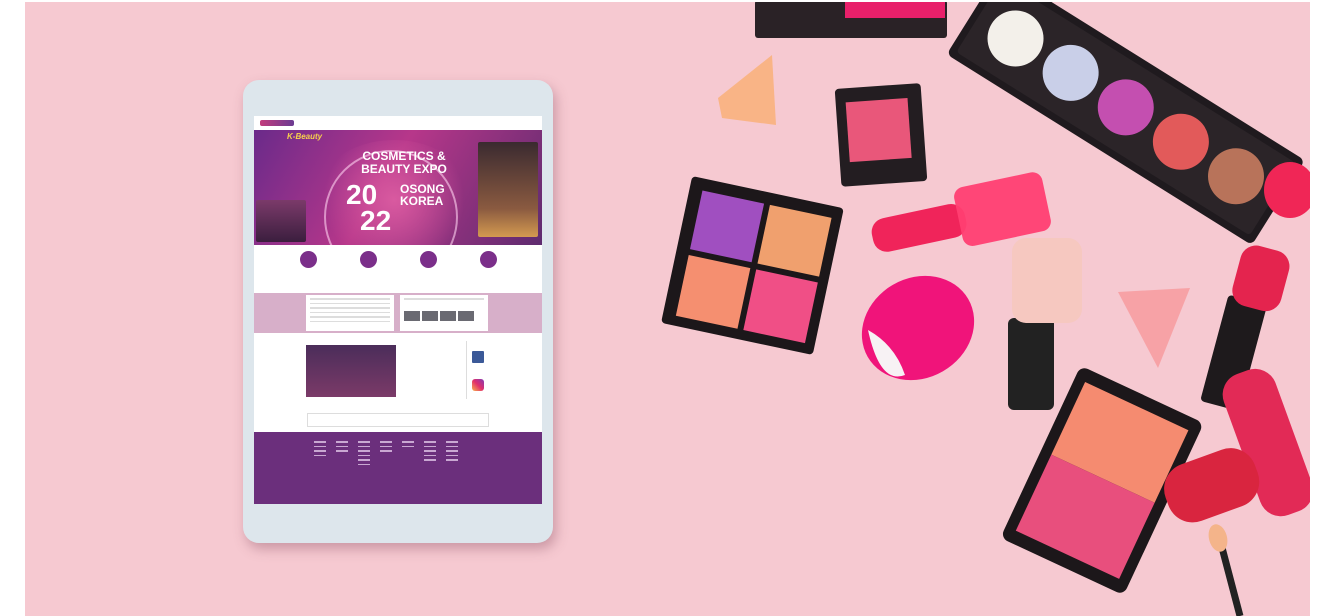  I want to click on eyeshadow-quad, so click(752, 265).